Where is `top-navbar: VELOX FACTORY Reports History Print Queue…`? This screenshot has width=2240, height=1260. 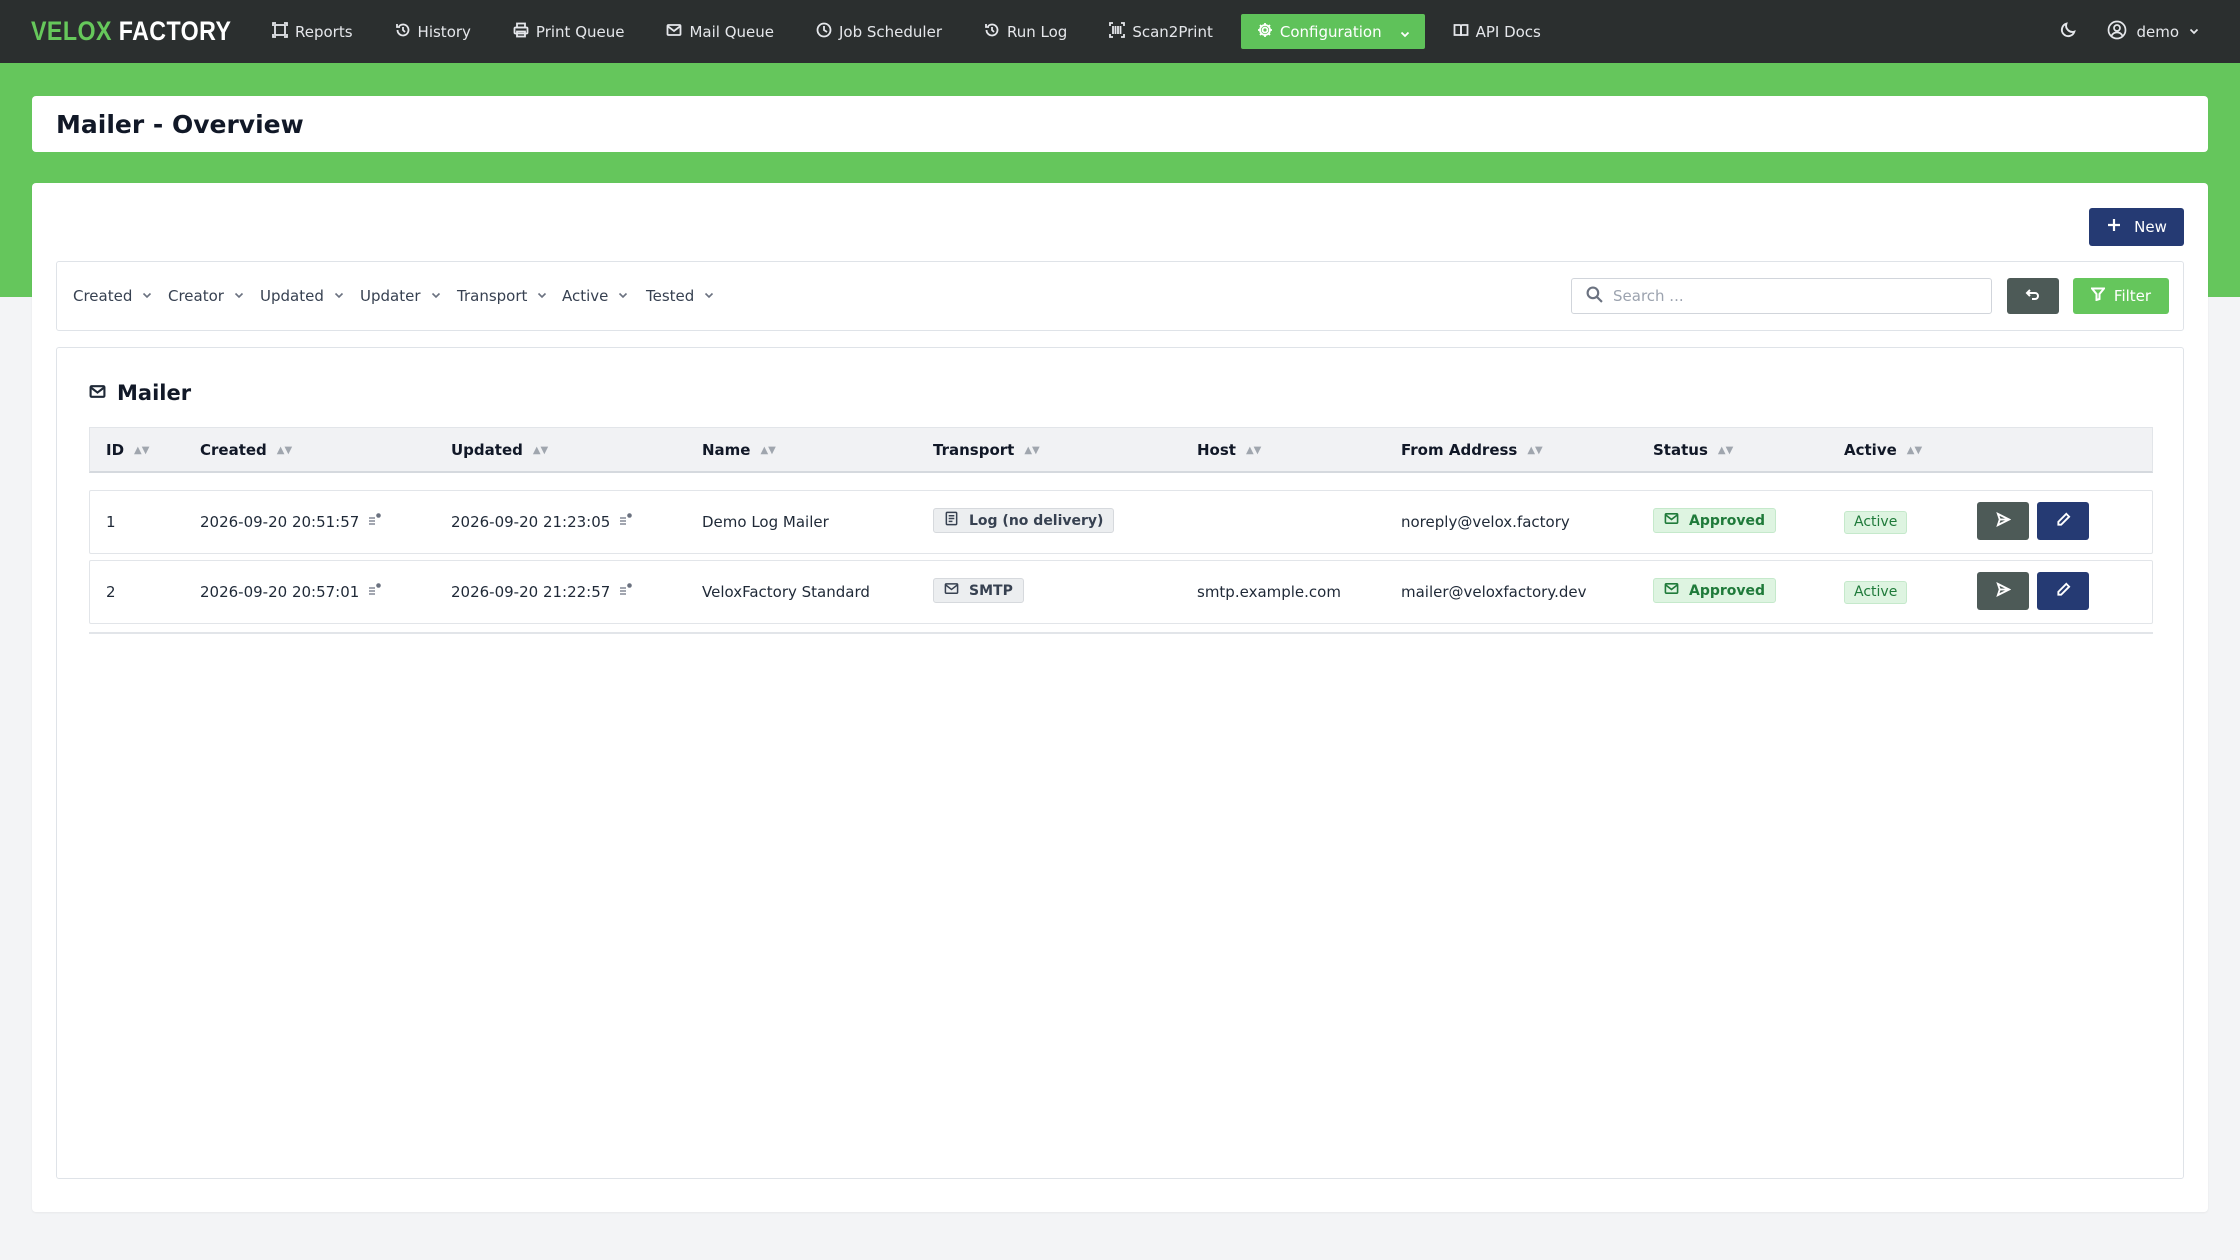
top-navbar: VELOX FACTORY Reports History Print Queue… is located at coordinates (1120, 31).